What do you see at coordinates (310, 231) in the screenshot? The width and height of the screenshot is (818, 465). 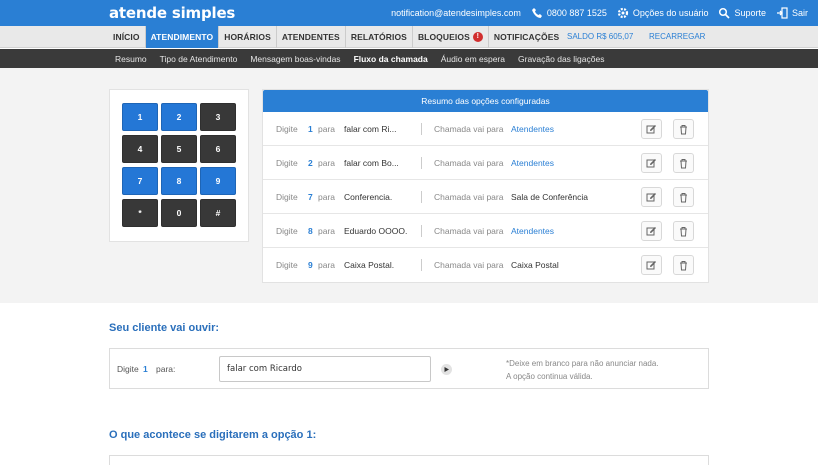 I see `digit-value: 8` at bounding box center [310, 231].